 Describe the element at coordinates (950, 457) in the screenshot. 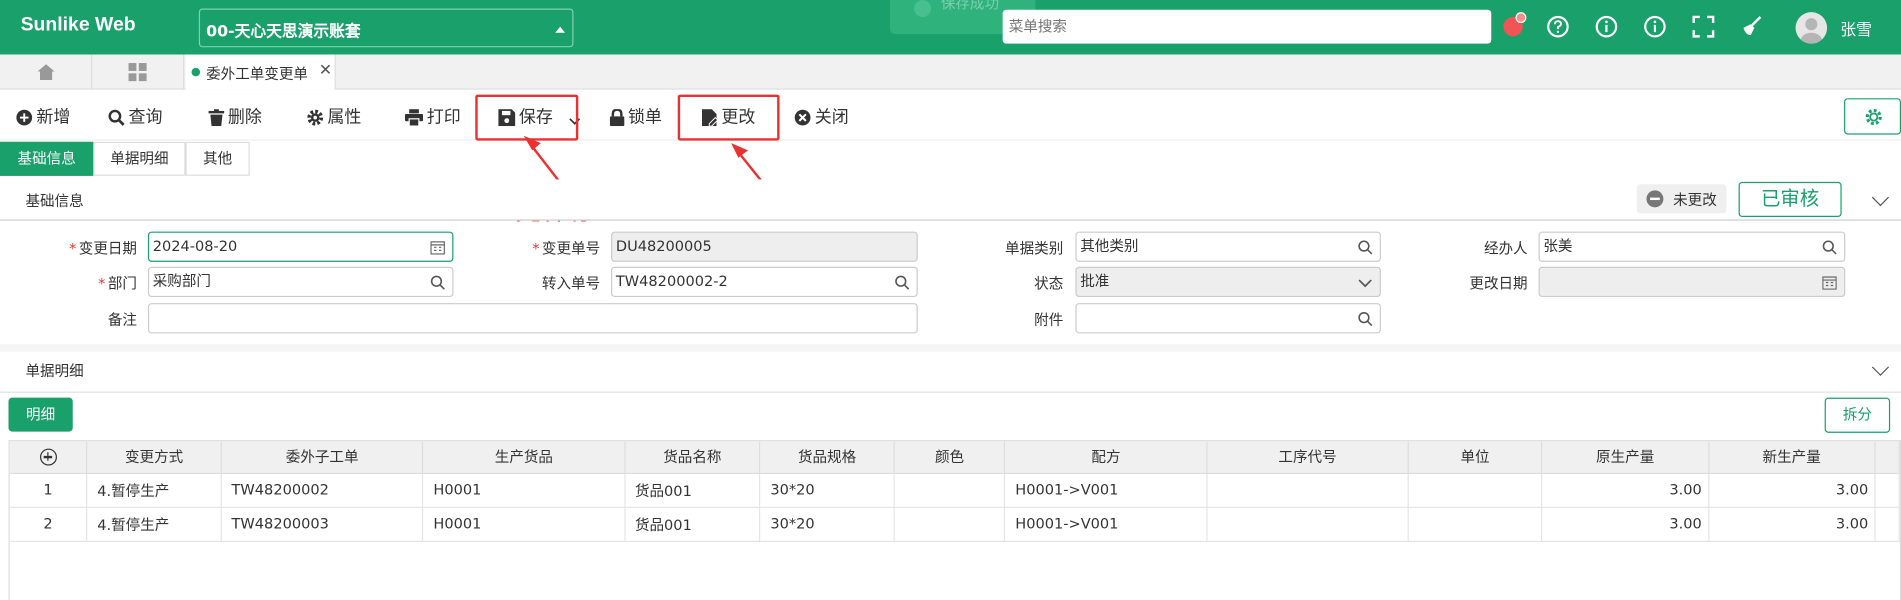

I see `grid-header-cell: 颜色` at that location.